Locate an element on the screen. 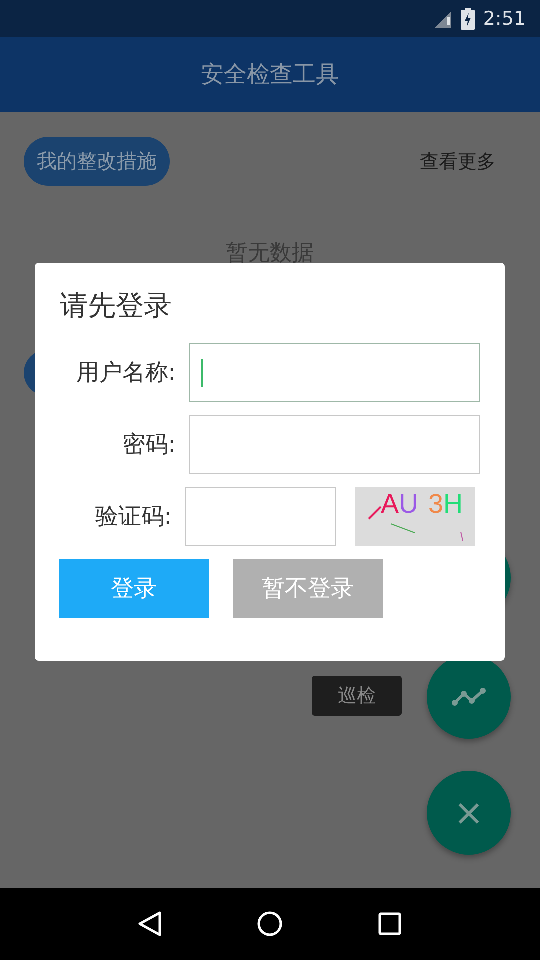 Image resolution: width=540 pixels, height=960 pixels. field-label: 用户名称: is located at coordinates (125, 373).